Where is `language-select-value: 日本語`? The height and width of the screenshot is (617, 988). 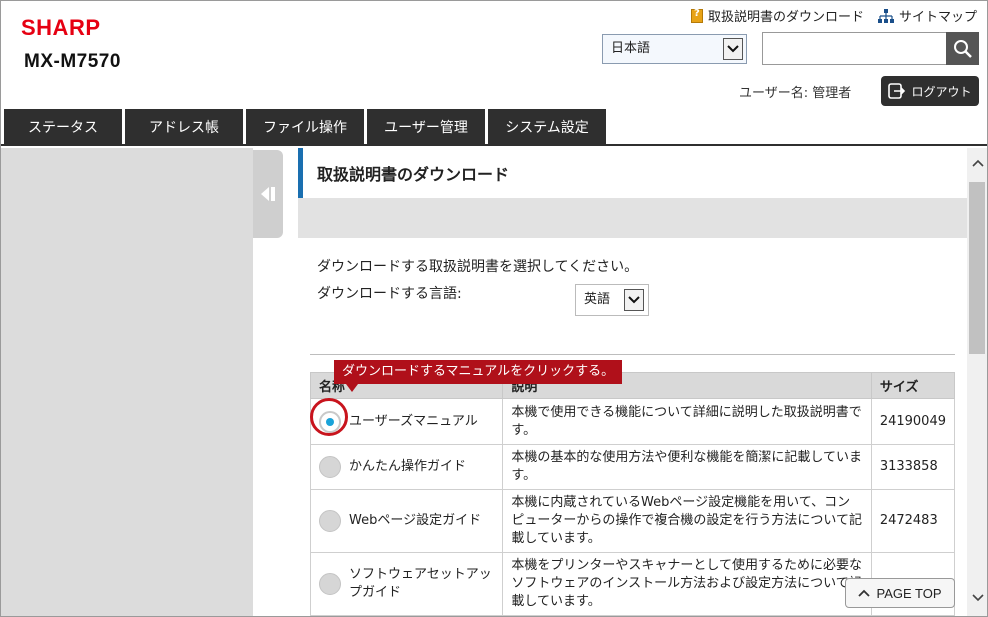 language-select-value: 日本語 is located at coordinates (631, 48).